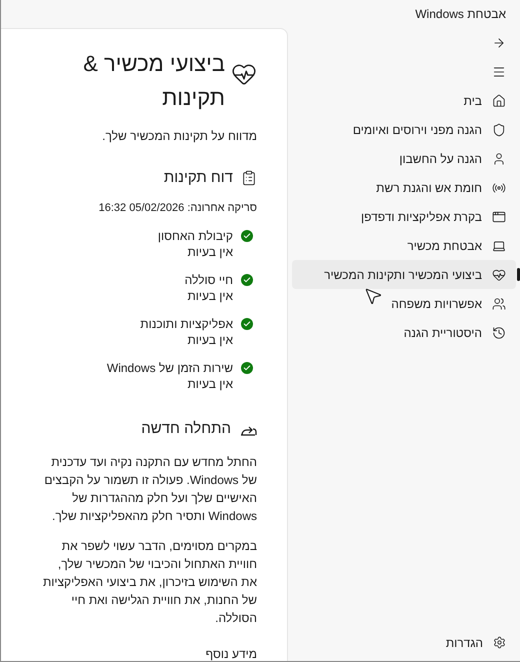  I want to click on page-title: ביצועי מכשיר & תקינות, so click(153, 81).